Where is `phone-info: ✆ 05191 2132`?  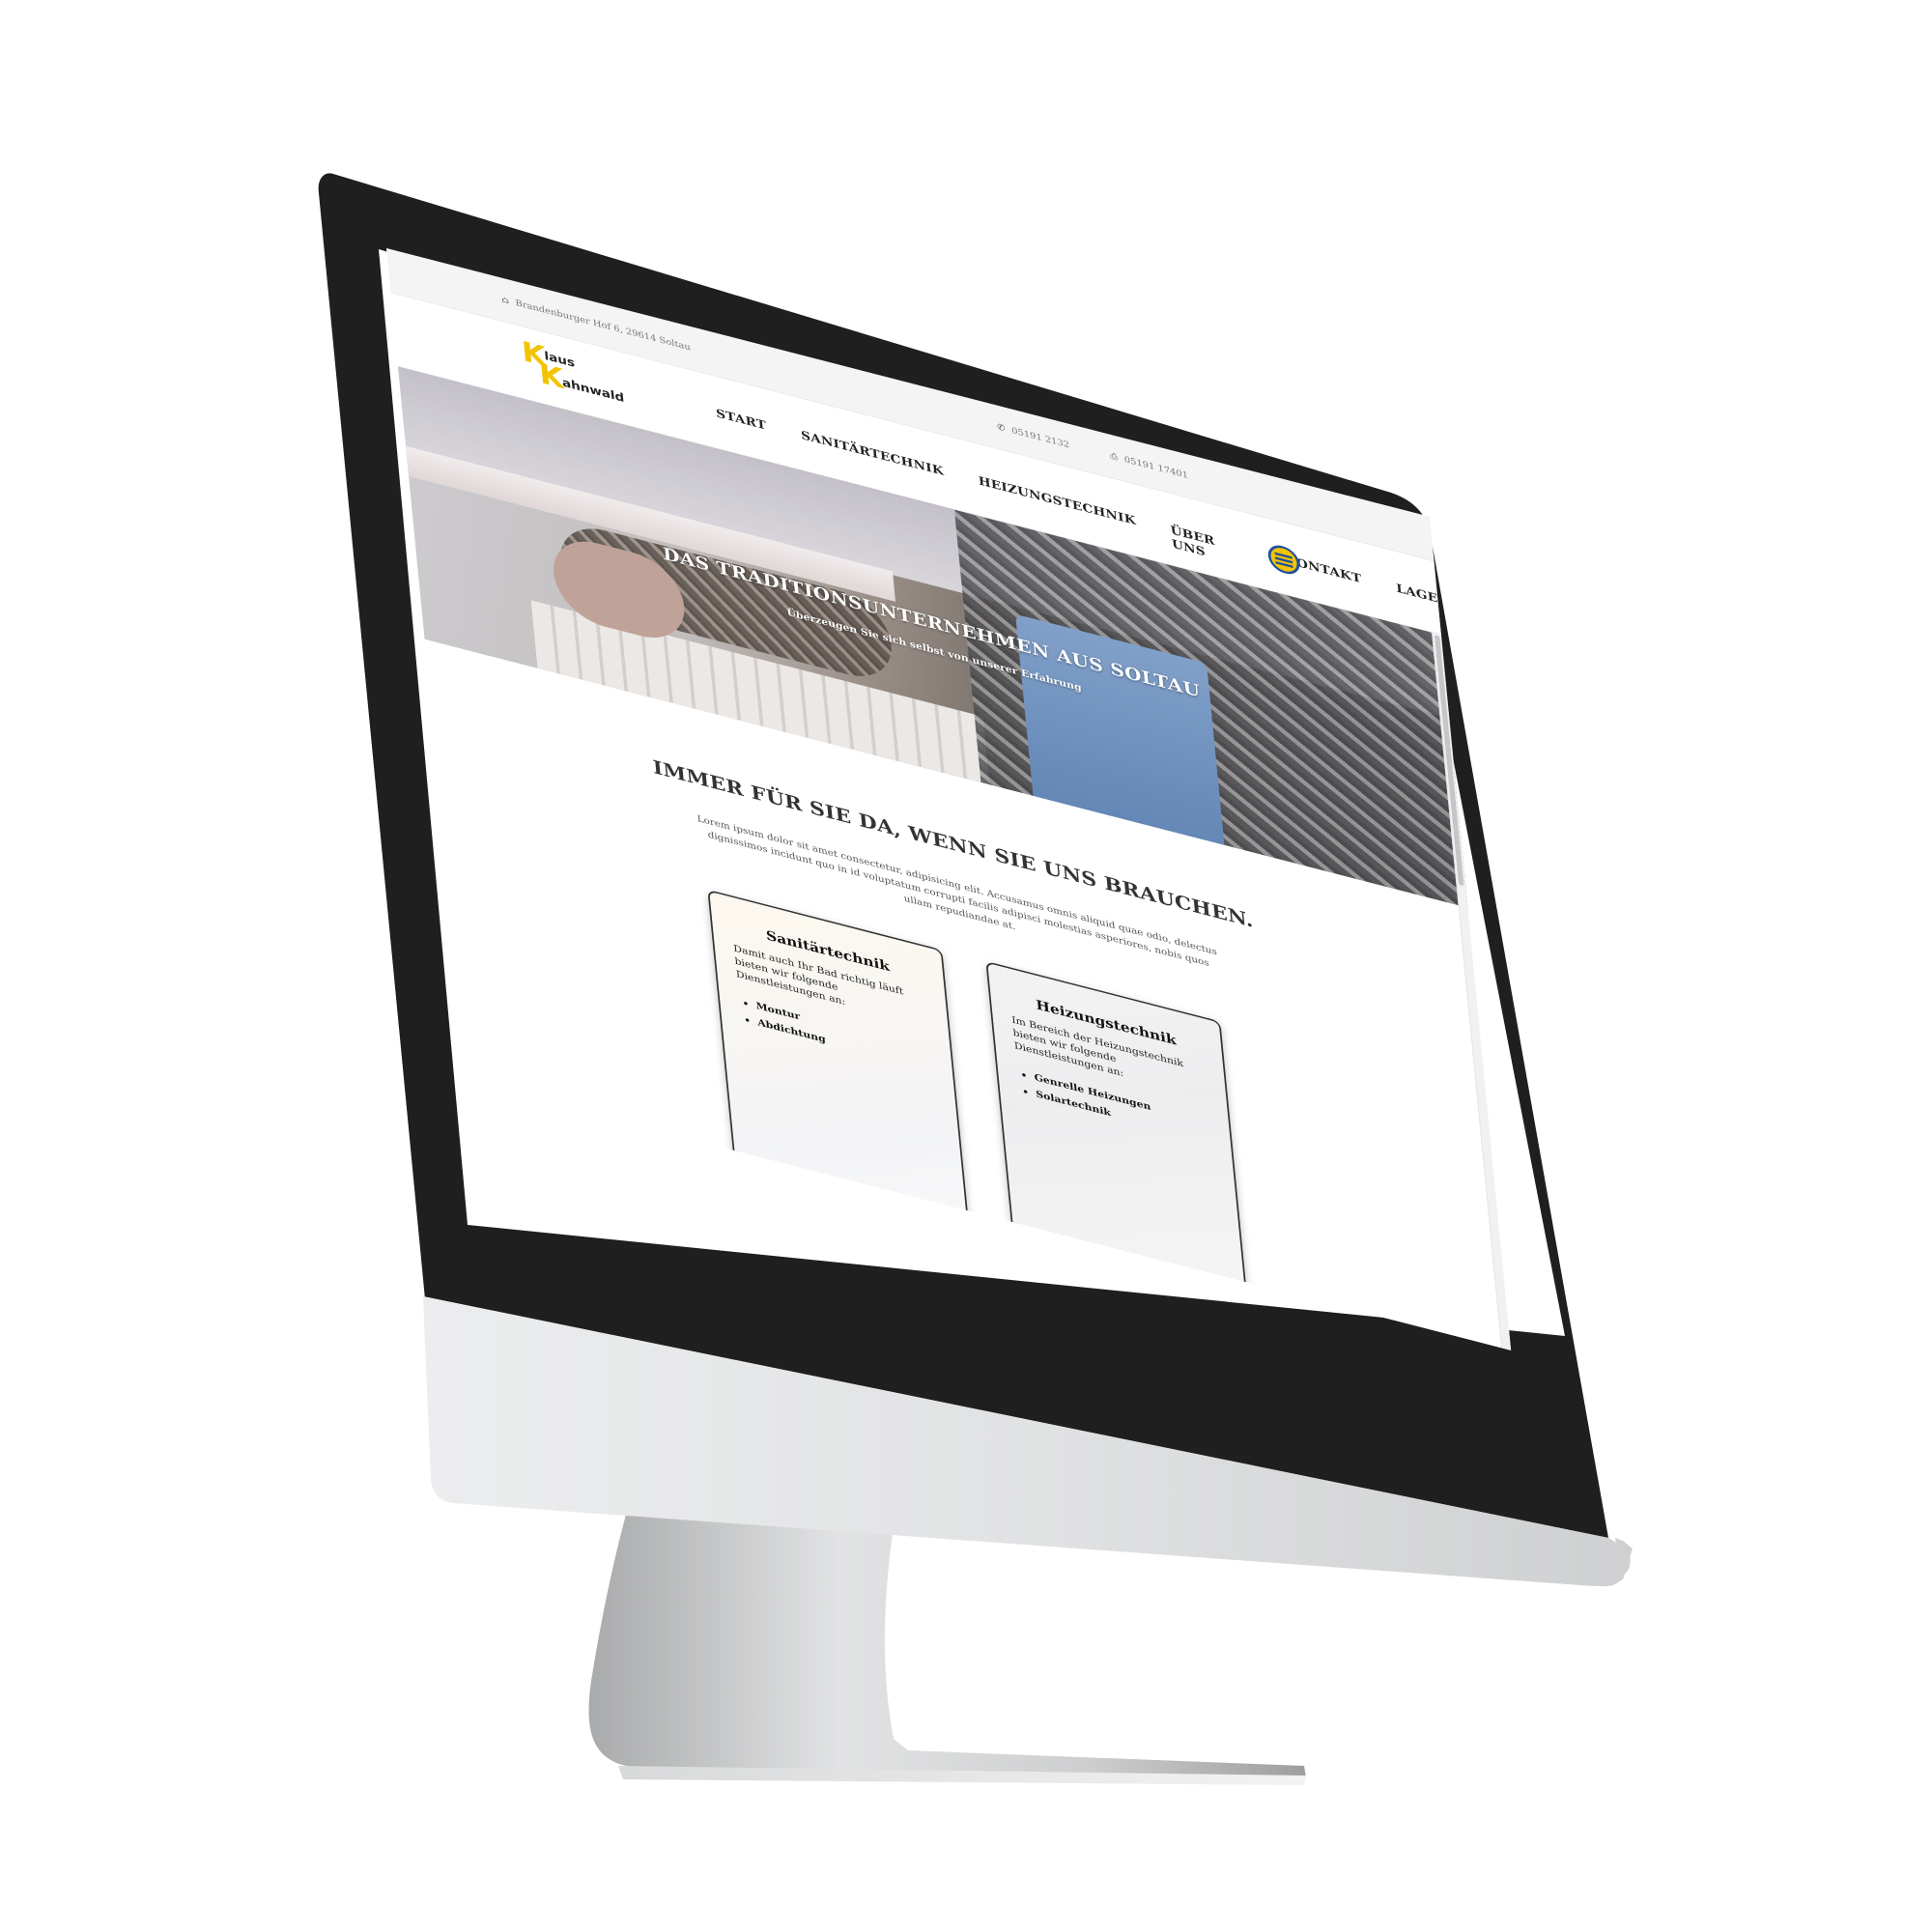 phone-info: ✆ 05191 2132 is located at coordinates (1033, 435).